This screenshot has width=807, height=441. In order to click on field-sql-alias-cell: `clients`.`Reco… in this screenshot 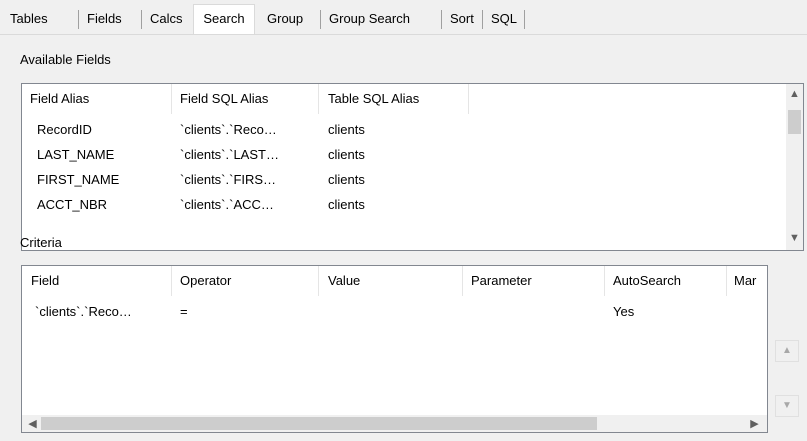, I will do `click(228, 129)`.